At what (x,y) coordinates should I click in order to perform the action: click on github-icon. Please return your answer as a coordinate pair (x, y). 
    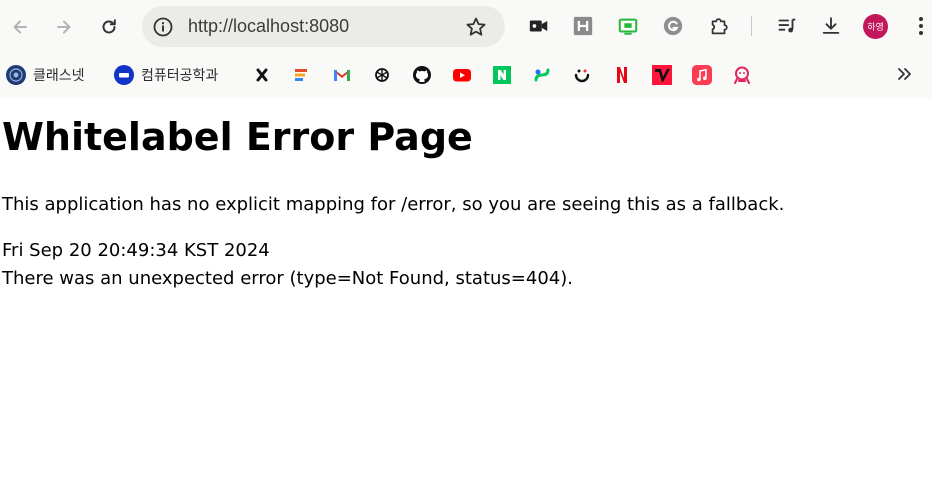
    Looking at the image, I should click on (422, 75).